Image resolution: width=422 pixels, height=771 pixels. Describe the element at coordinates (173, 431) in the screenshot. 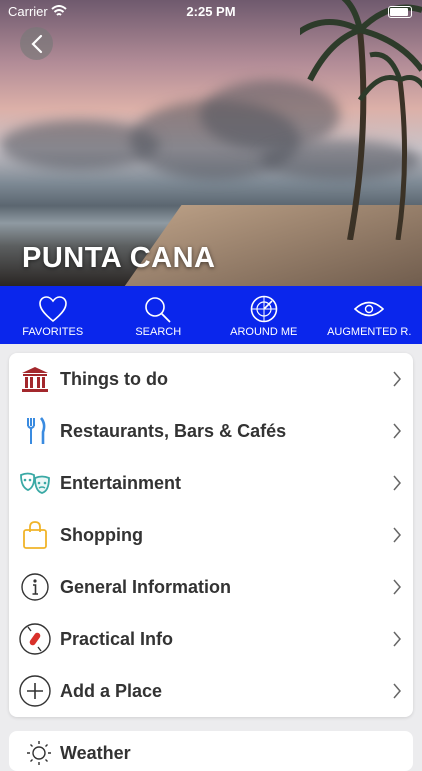

I see `menu-item-label: Restaurants, Bars & Cafés` at that location.